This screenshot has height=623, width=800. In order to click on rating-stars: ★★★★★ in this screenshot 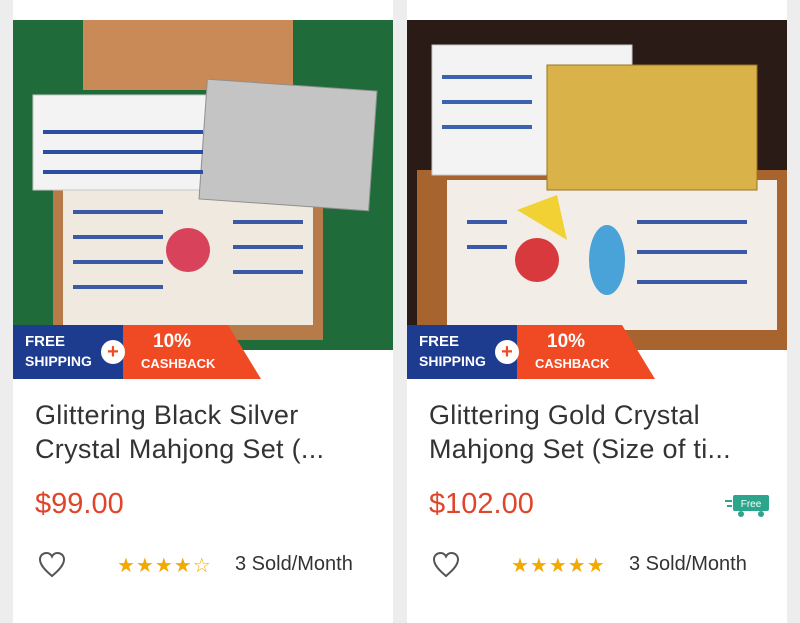, I will do `click(558, 566)`.